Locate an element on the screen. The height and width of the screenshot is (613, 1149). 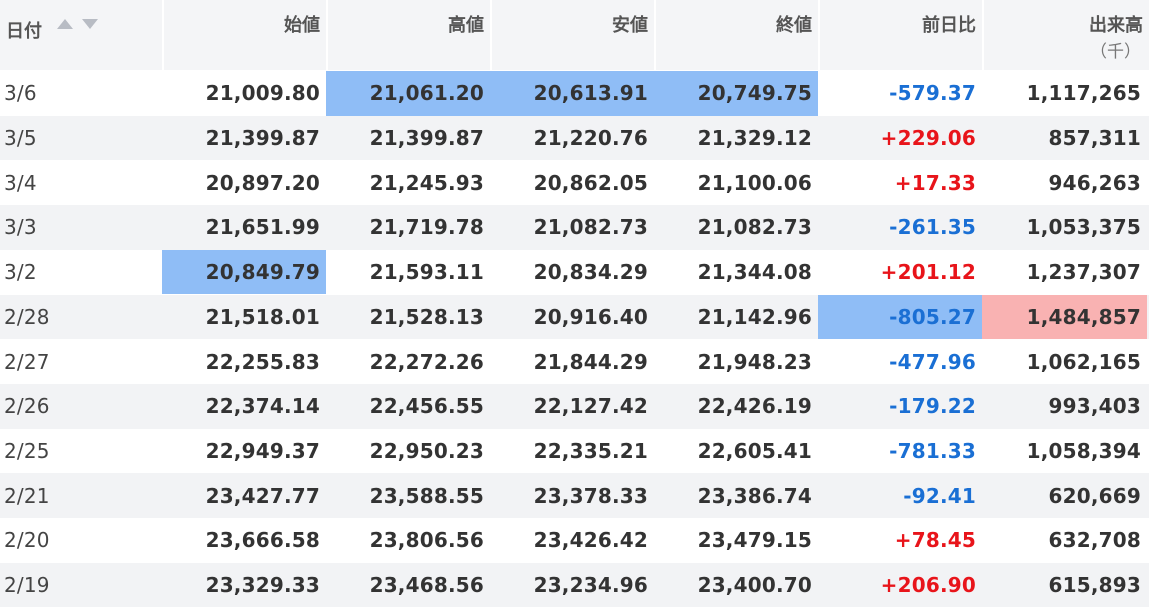
cell-high: 21,399.87 is located at coordinates (426, 138).